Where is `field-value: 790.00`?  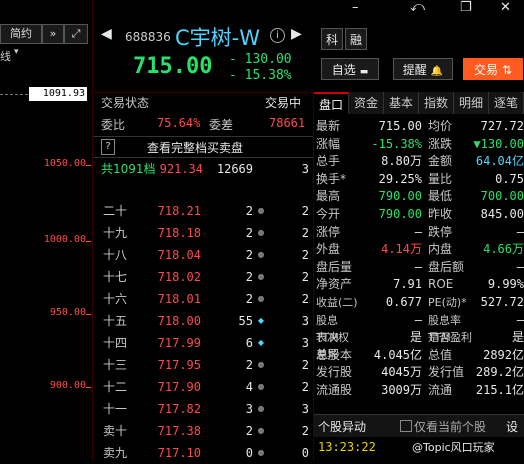
field-value: 790.00 is located at coordinates (400, 196).